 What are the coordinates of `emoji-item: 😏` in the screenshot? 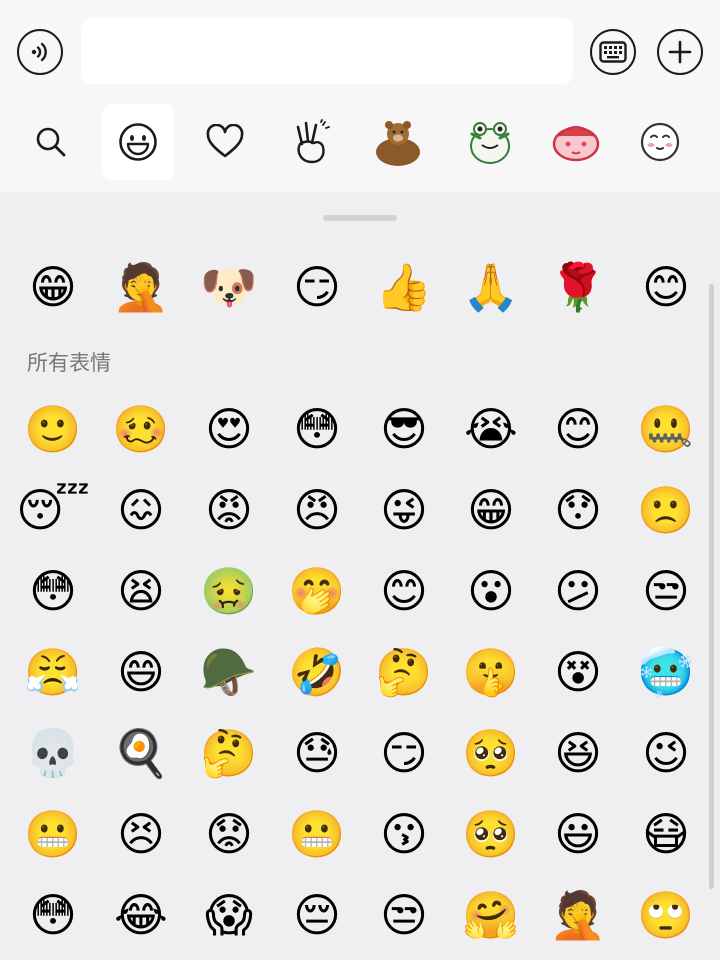 It's located at (404, 753).